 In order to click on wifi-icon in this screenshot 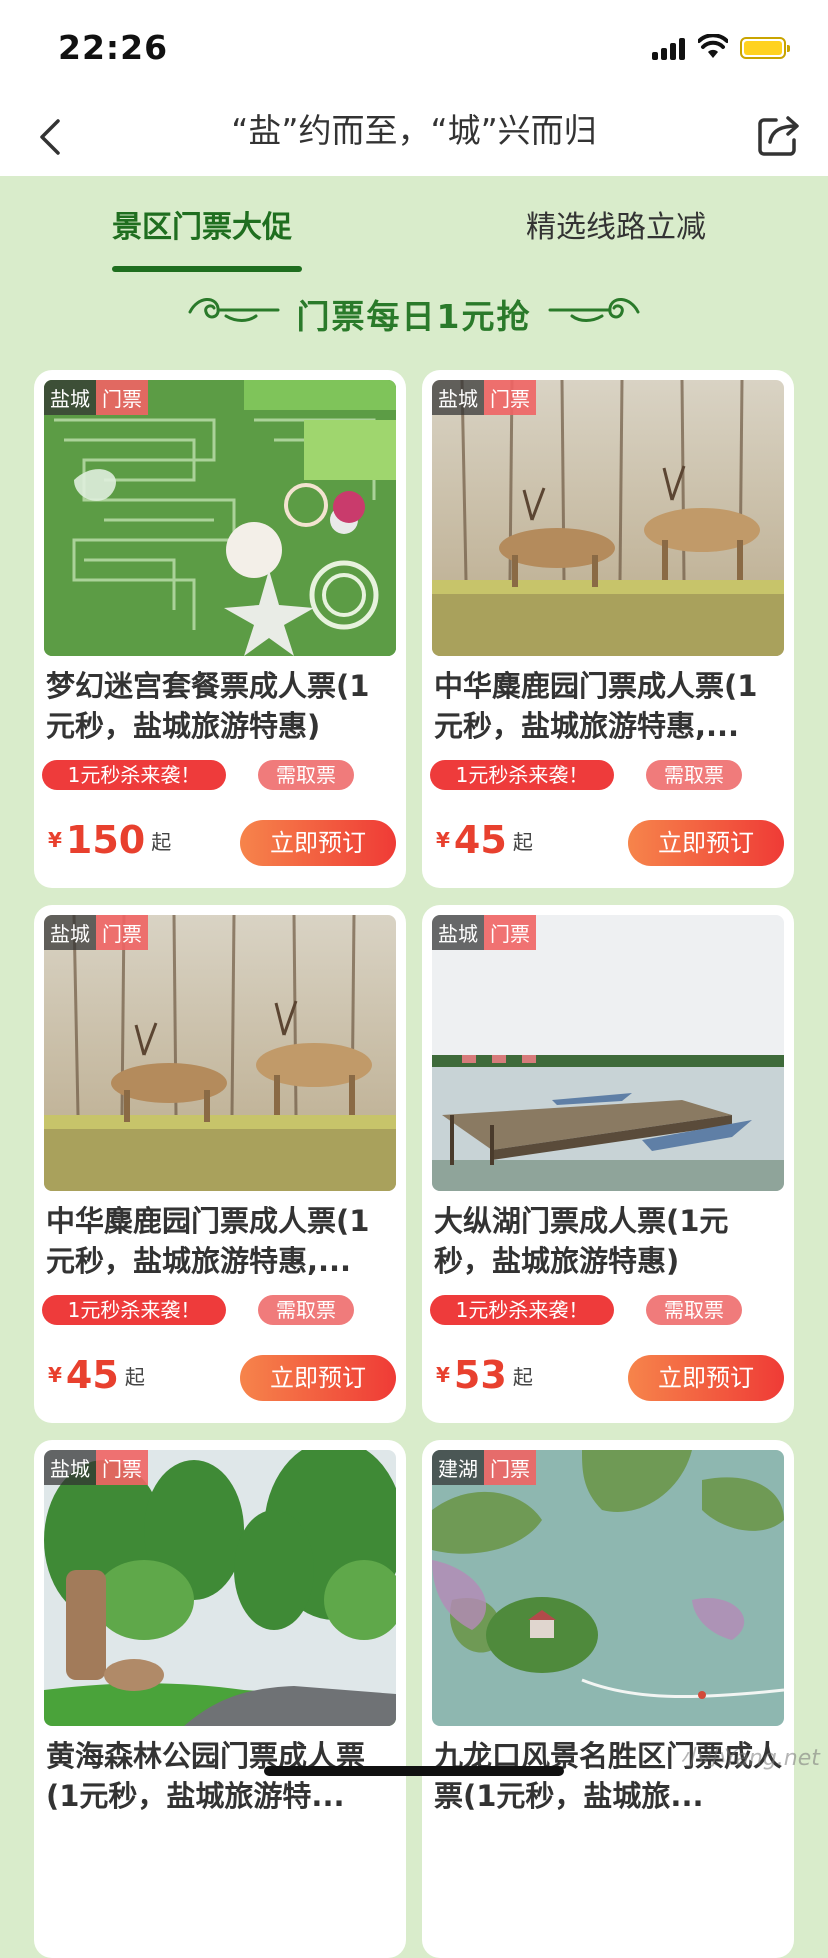, I will do `click(713, 46)`.